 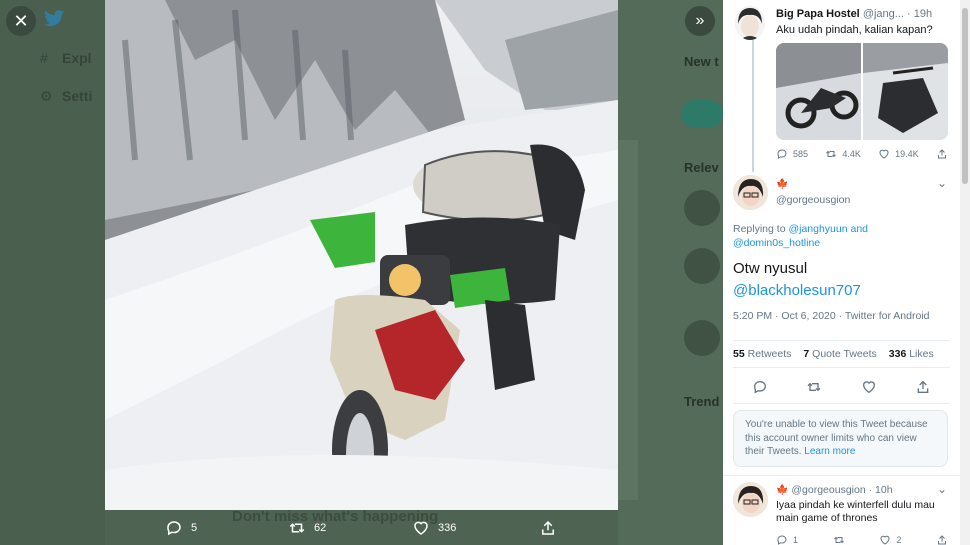 What do you see at coordinates (818, 14) in the screenshot?
I see `author-name: Big Papa Hostel` at bounding box center [818, 14].